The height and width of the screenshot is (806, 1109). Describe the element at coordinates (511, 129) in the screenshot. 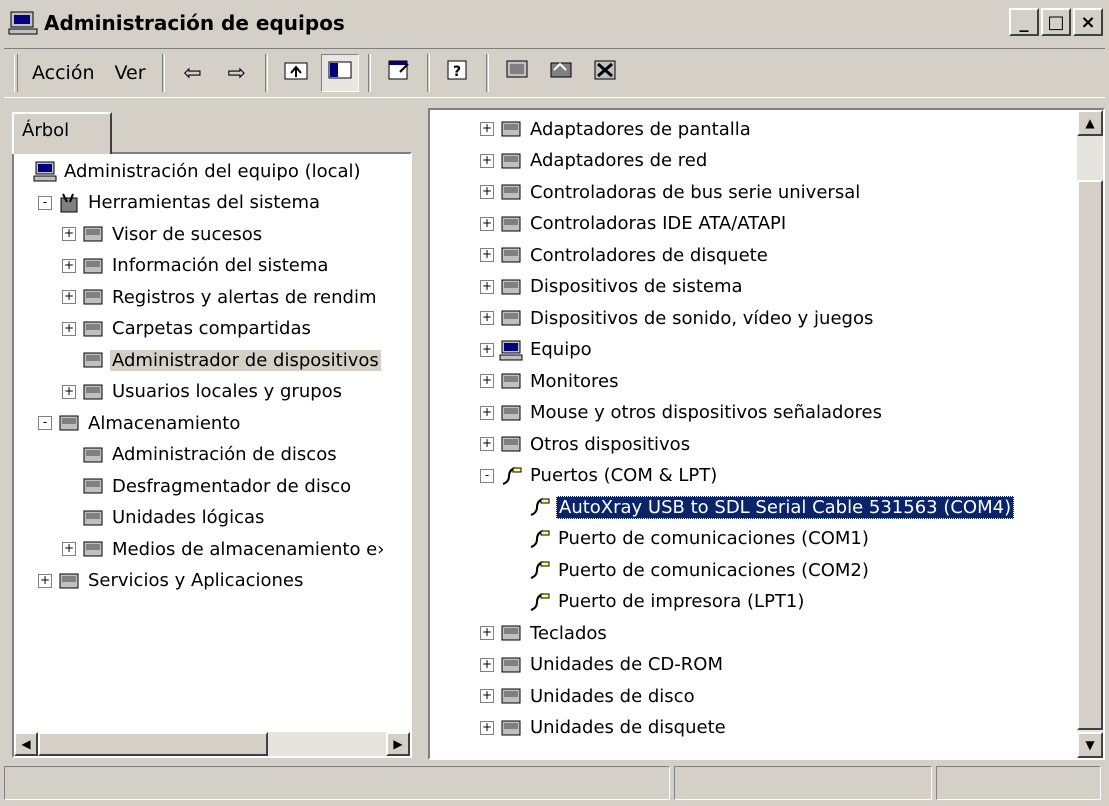

I see `display-adapter-icon` at that location.